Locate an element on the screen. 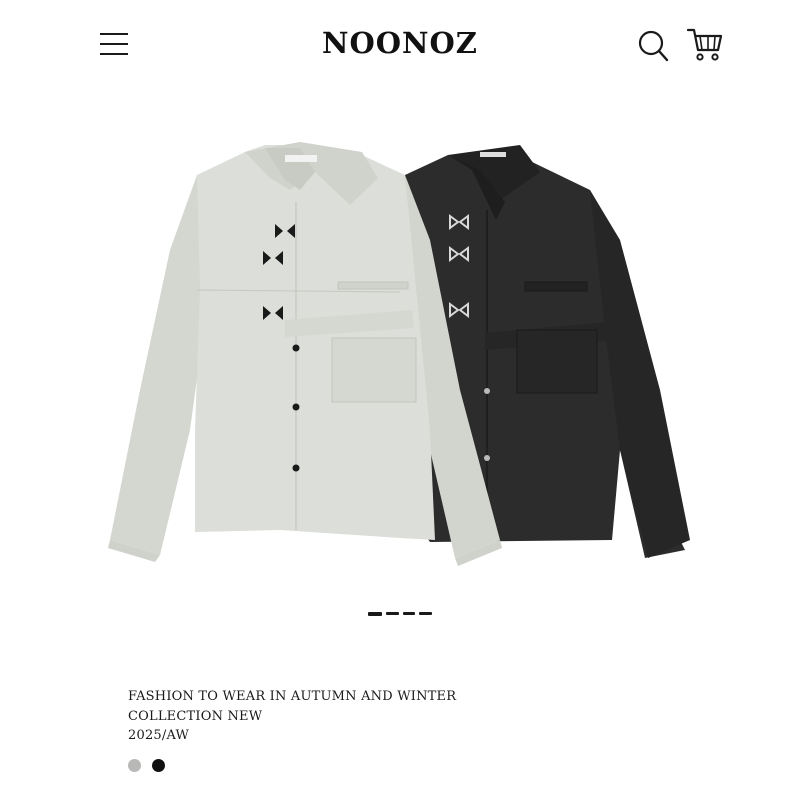 The image size is (800, 800). swatch-black is located at coordinates (158, 765).